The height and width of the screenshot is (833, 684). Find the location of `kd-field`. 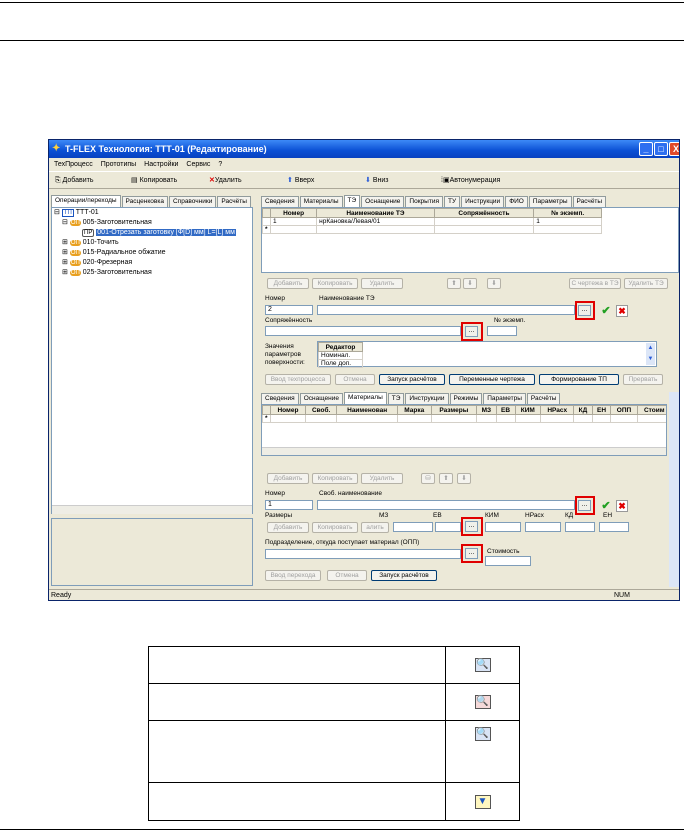

kd-field is located at coordinates (580, 527).